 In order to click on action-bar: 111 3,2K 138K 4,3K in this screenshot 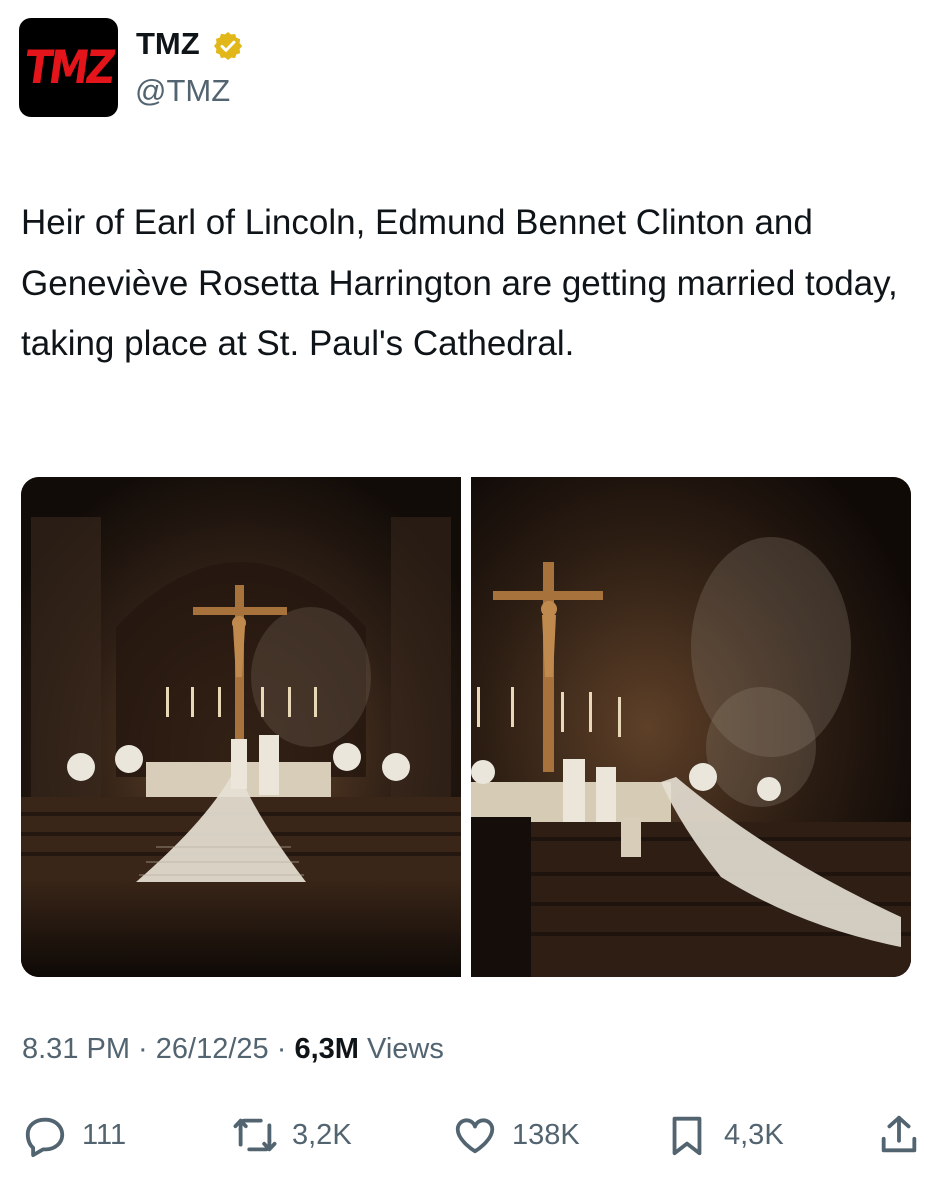, I will do `click(465, 1140)`.